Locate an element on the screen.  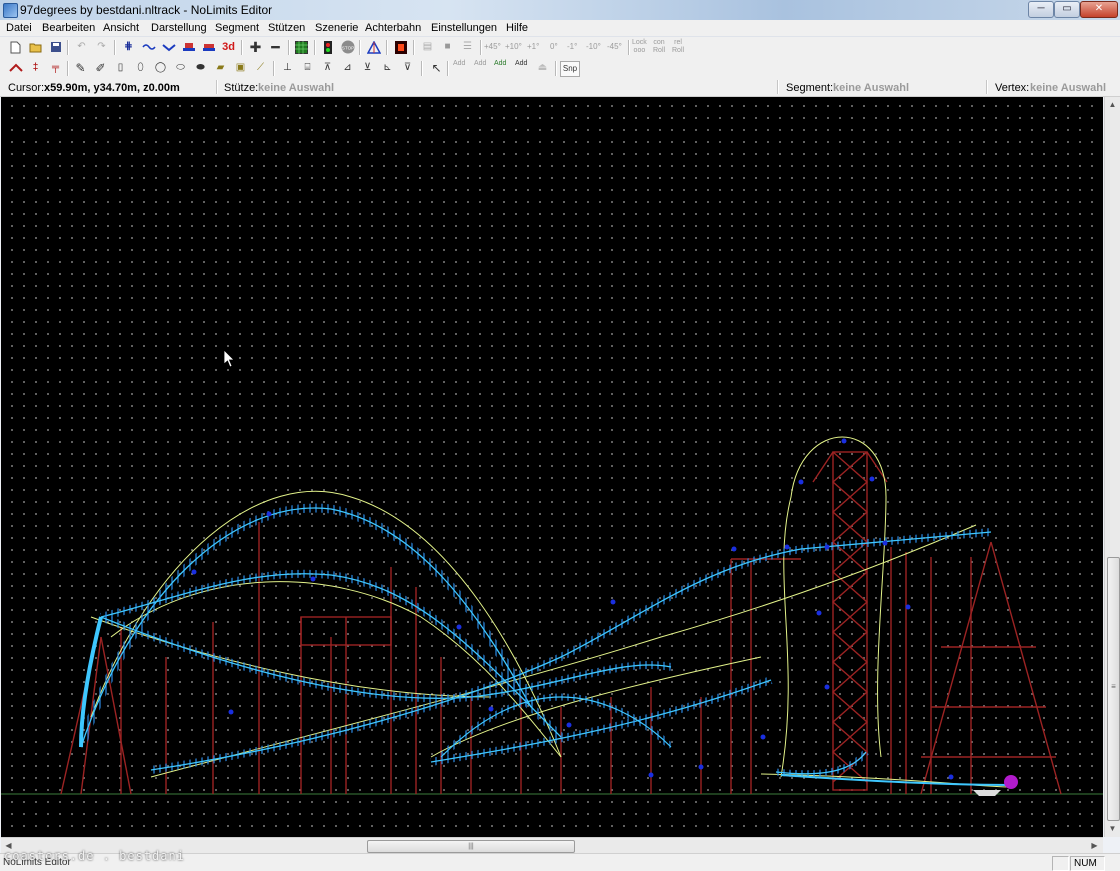
redo-icon: ↷ is located at coordinates (101, 47).